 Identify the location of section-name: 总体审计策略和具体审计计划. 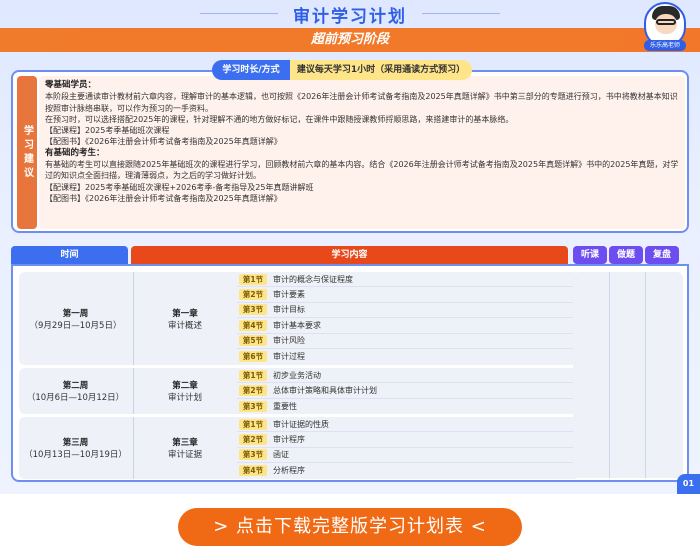
(325, 391).